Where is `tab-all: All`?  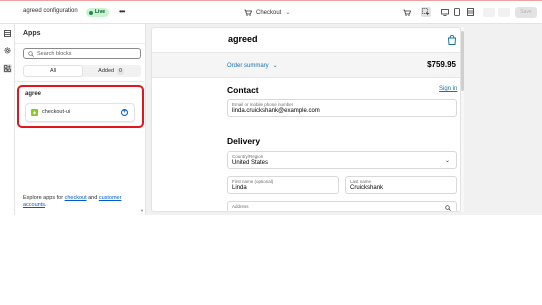 tab-all: All is located at coordinates (53, 71).